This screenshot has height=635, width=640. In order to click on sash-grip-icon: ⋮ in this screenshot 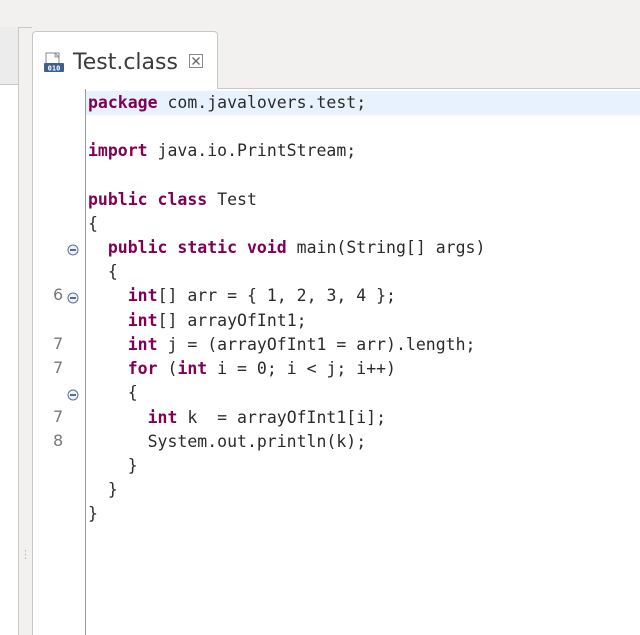, I will do `click(25, 555)`.